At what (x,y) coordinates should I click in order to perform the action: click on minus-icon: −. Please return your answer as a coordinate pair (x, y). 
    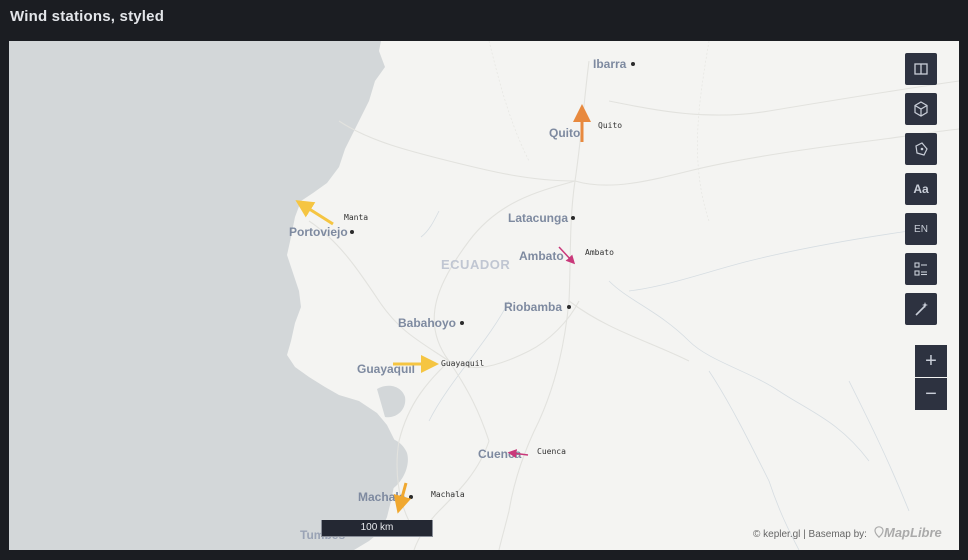
    Looking at the image, I should click on (931, 393).